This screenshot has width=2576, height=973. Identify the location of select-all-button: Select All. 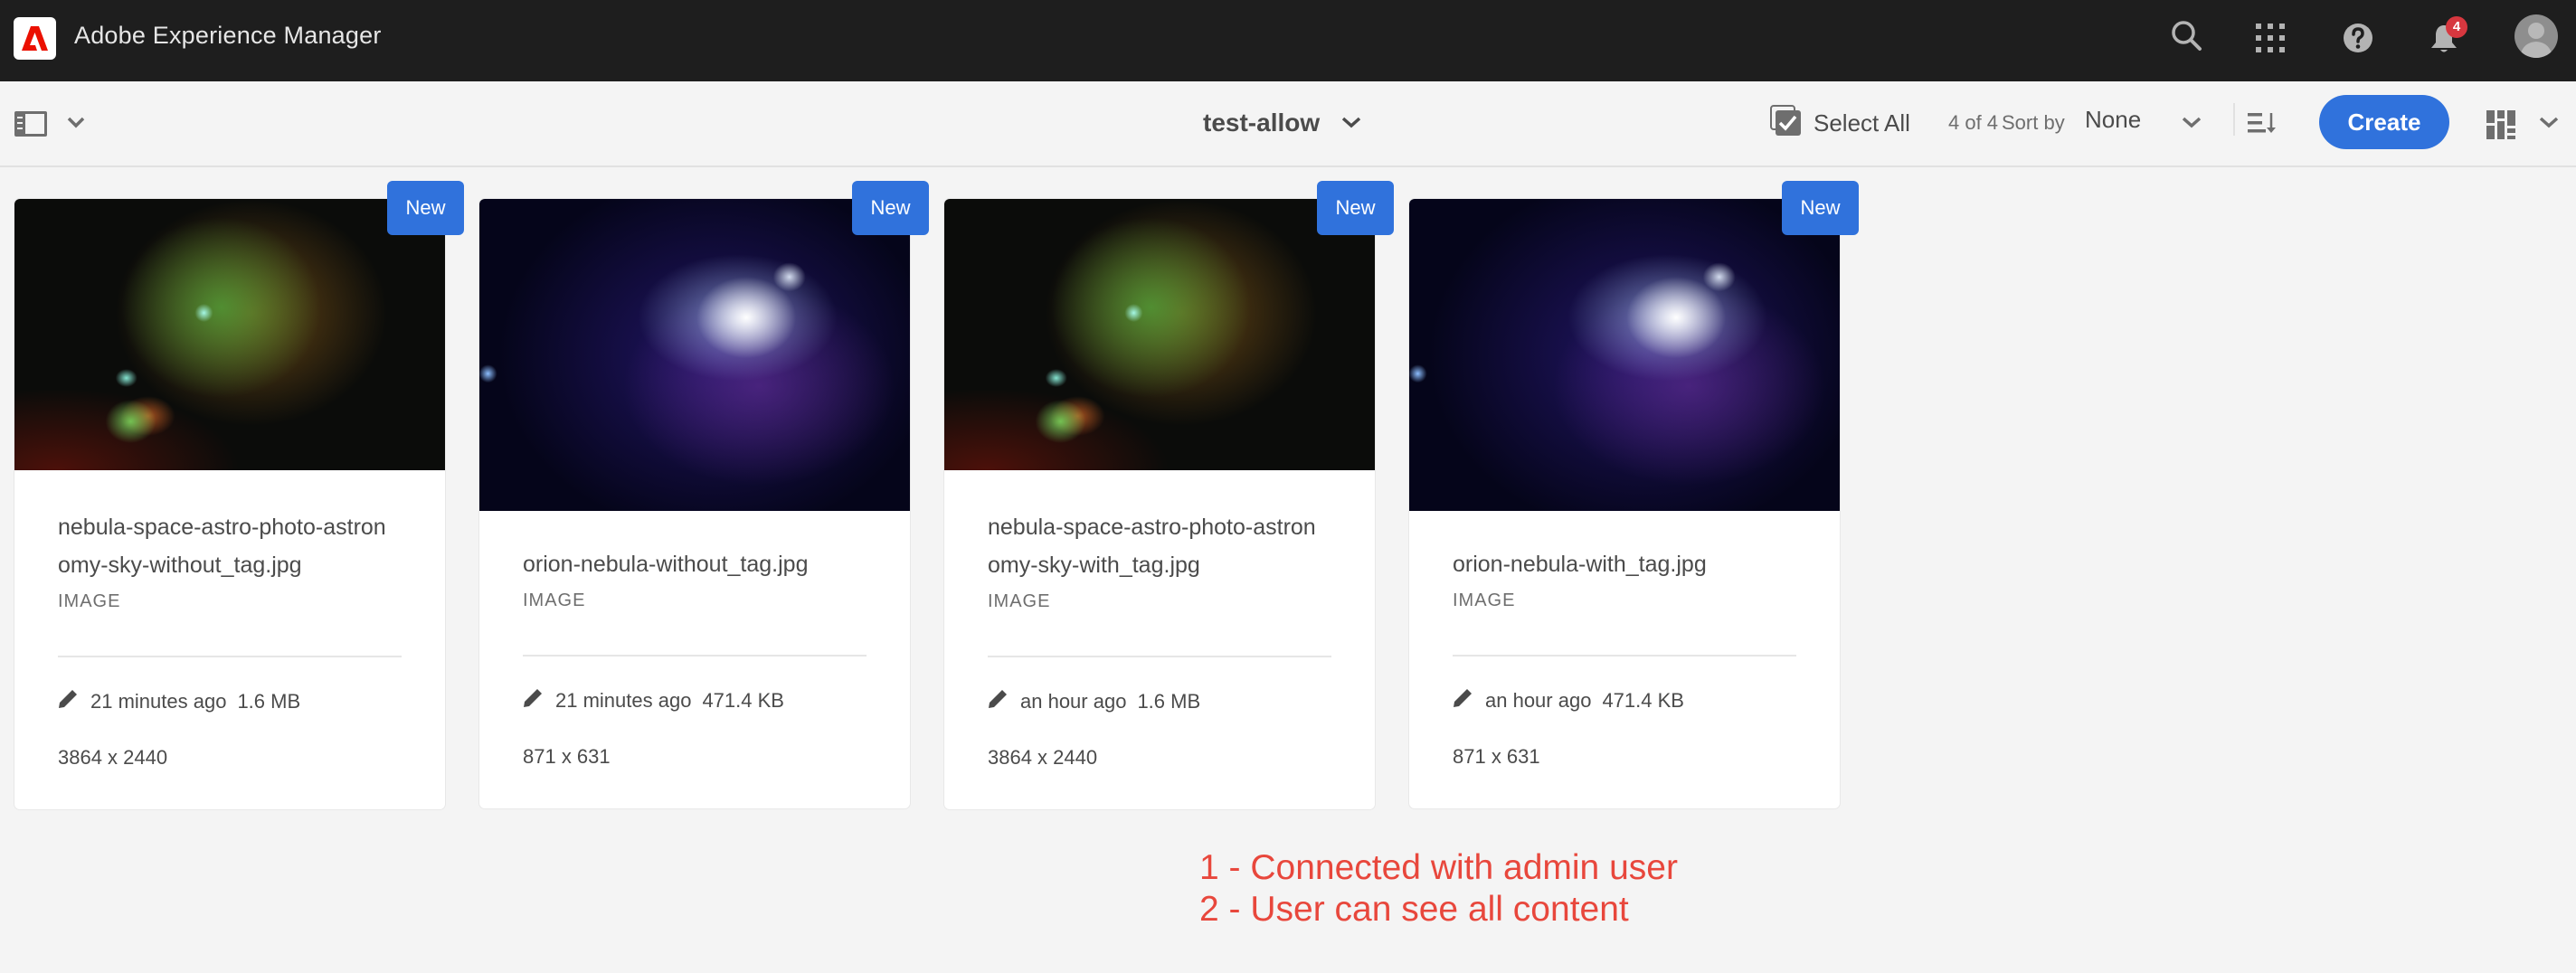
(1840, 121).